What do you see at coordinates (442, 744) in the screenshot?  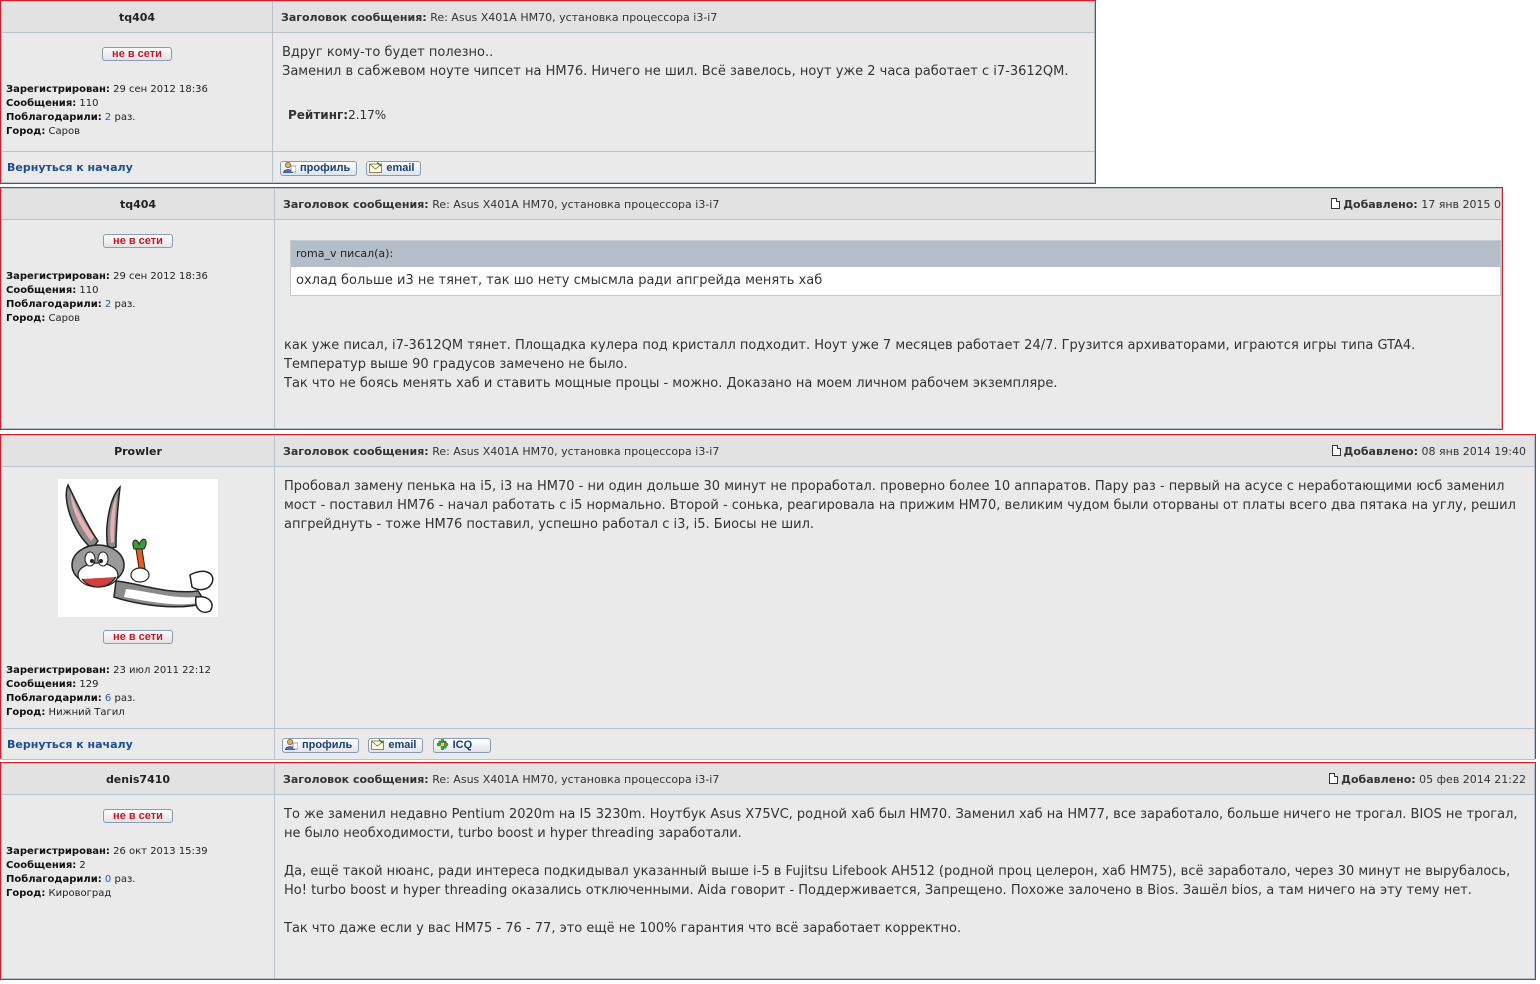 I see `icq-flower-icon` at bounding box center [442, 744].